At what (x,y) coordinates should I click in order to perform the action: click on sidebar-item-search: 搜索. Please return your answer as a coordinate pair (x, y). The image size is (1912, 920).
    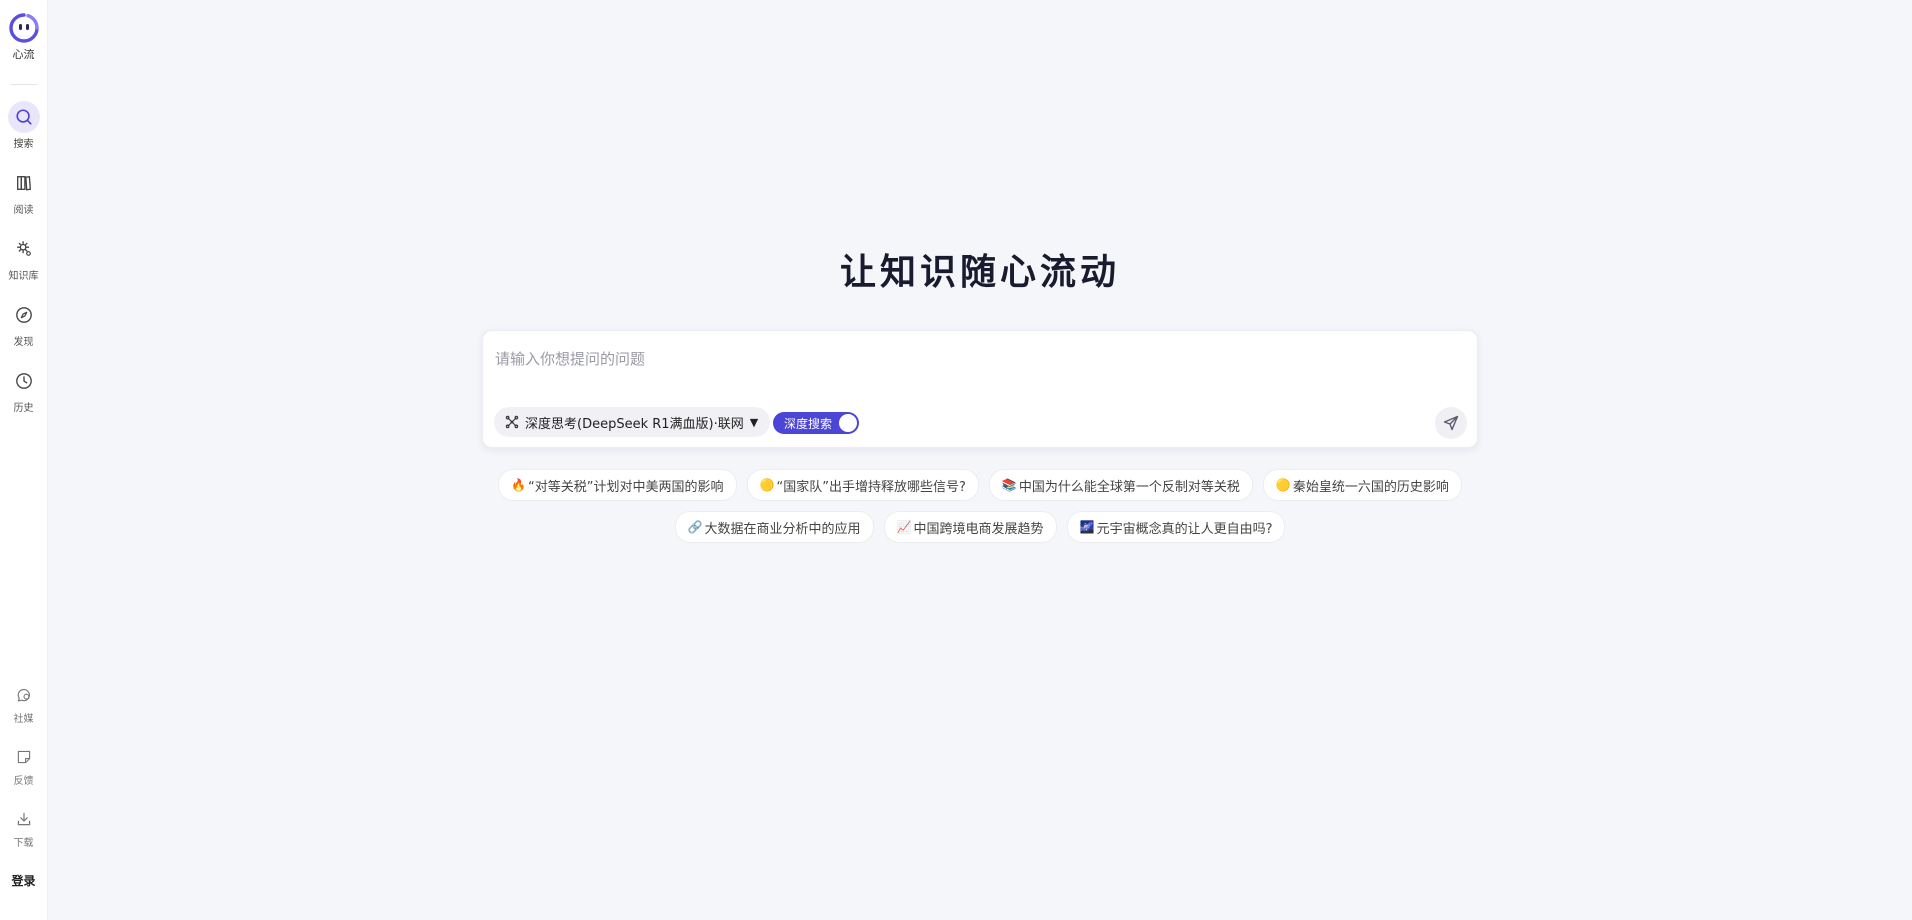
    Looking at the image, I should click on (23, 125).